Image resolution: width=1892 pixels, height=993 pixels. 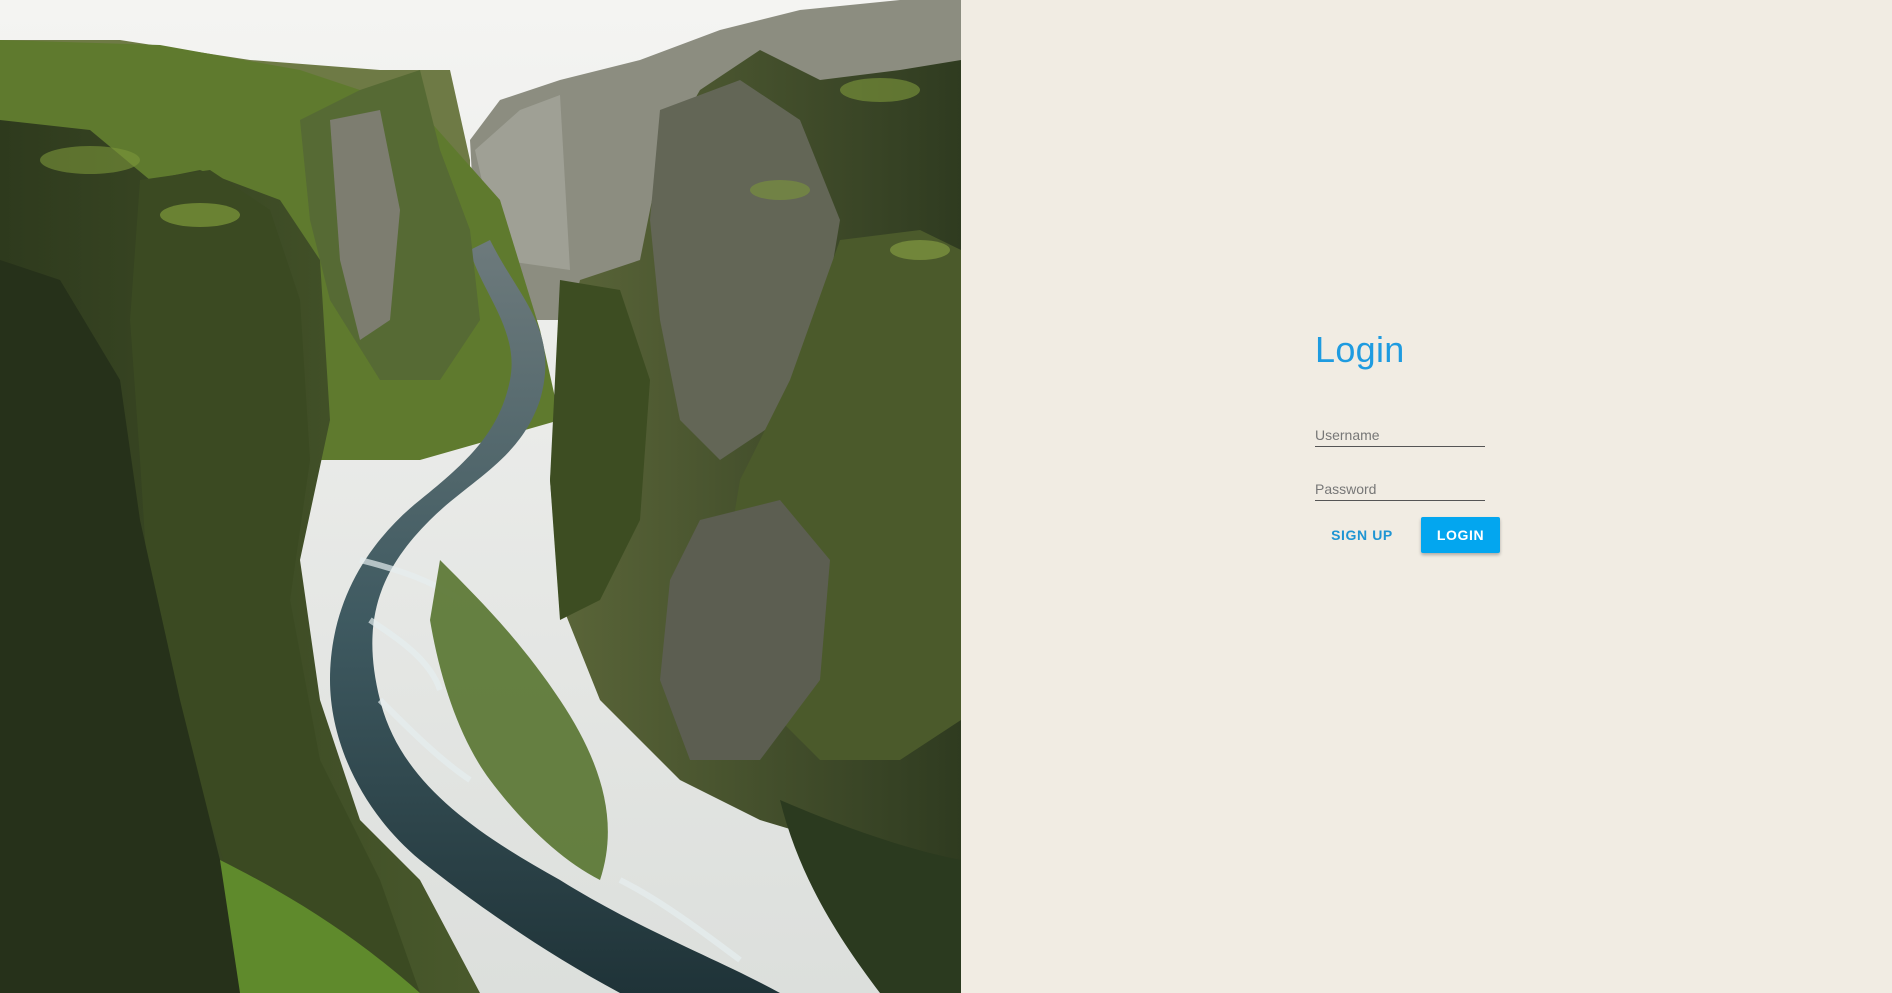 I want to click on password-field-container, so click(x=1400, y=484).